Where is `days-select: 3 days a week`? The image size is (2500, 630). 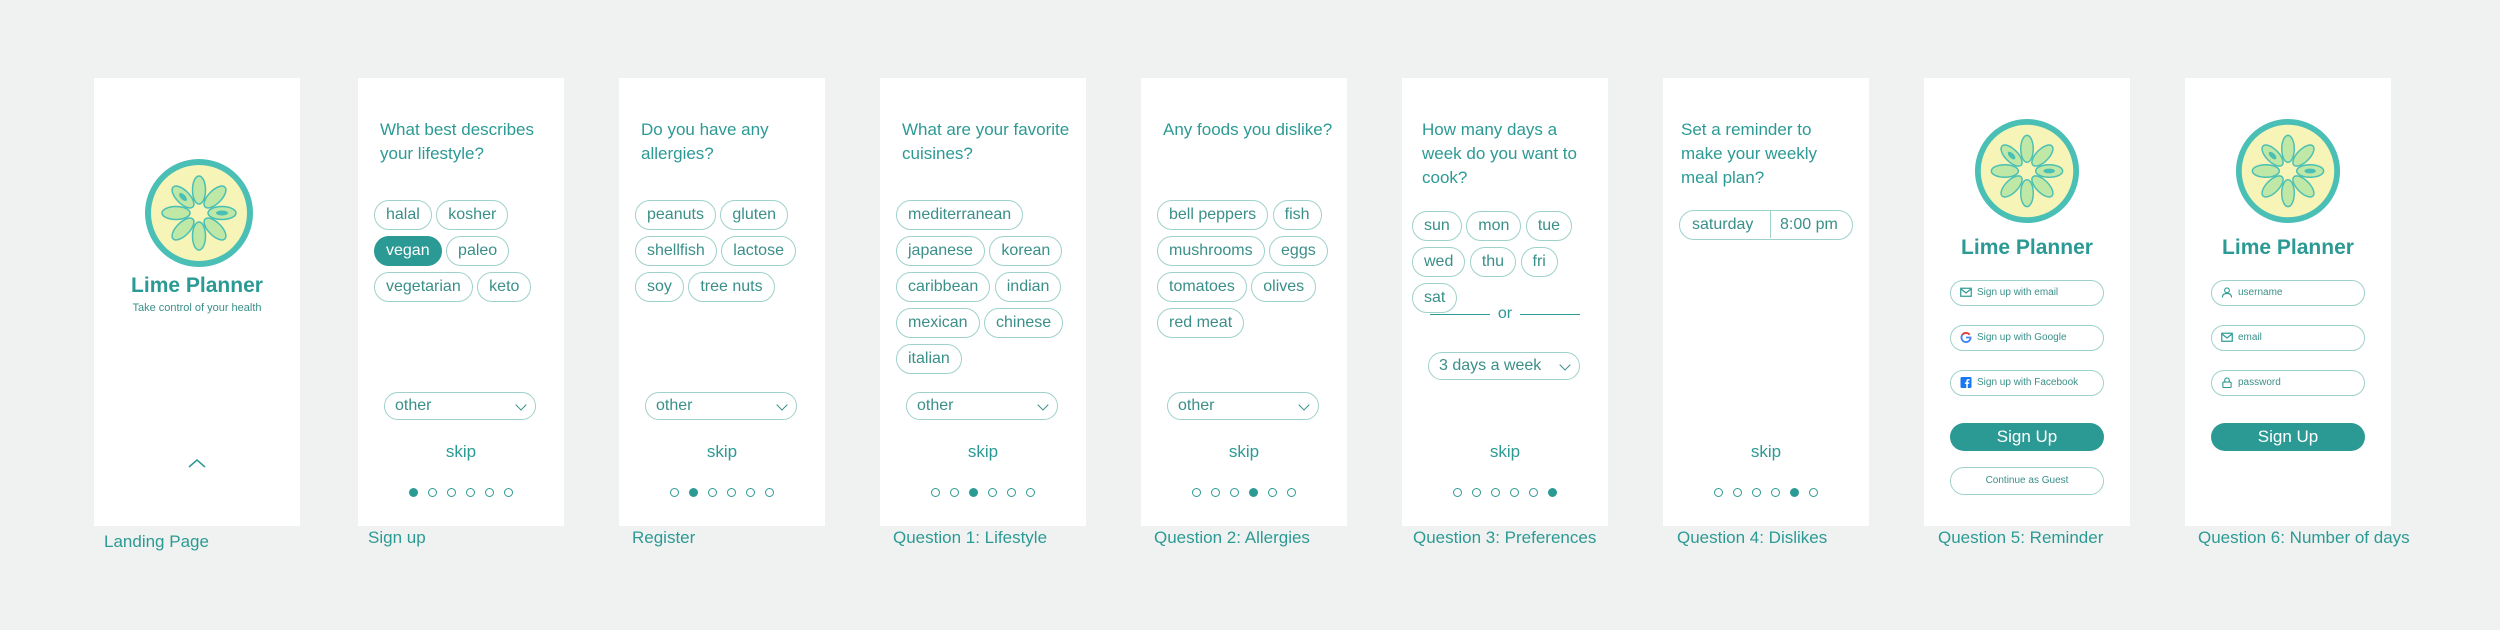 days-select: 3 days a week is located at coordinates (1504, 366).